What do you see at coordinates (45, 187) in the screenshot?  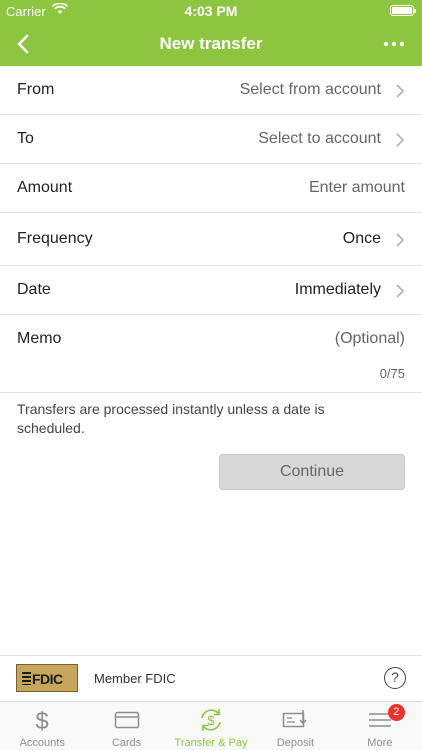 I see `amount-label: Amount` at bounding box center [45, 187].